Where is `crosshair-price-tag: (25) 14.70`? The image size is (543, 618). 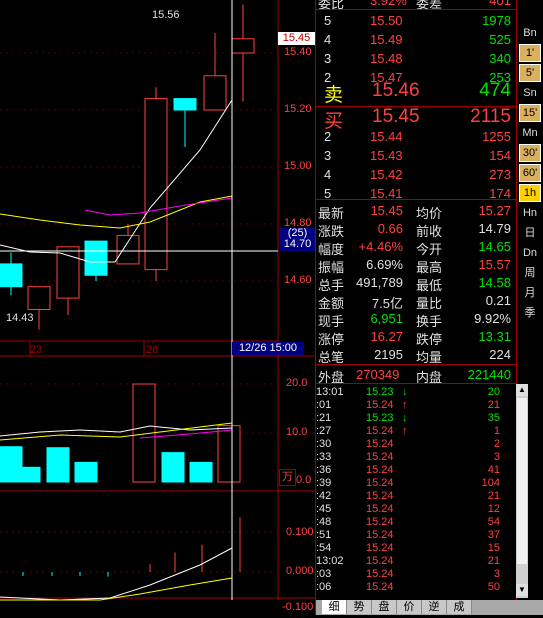 crosshair-price-tag: (25) 14.70 is located at coordinates (297, 239).